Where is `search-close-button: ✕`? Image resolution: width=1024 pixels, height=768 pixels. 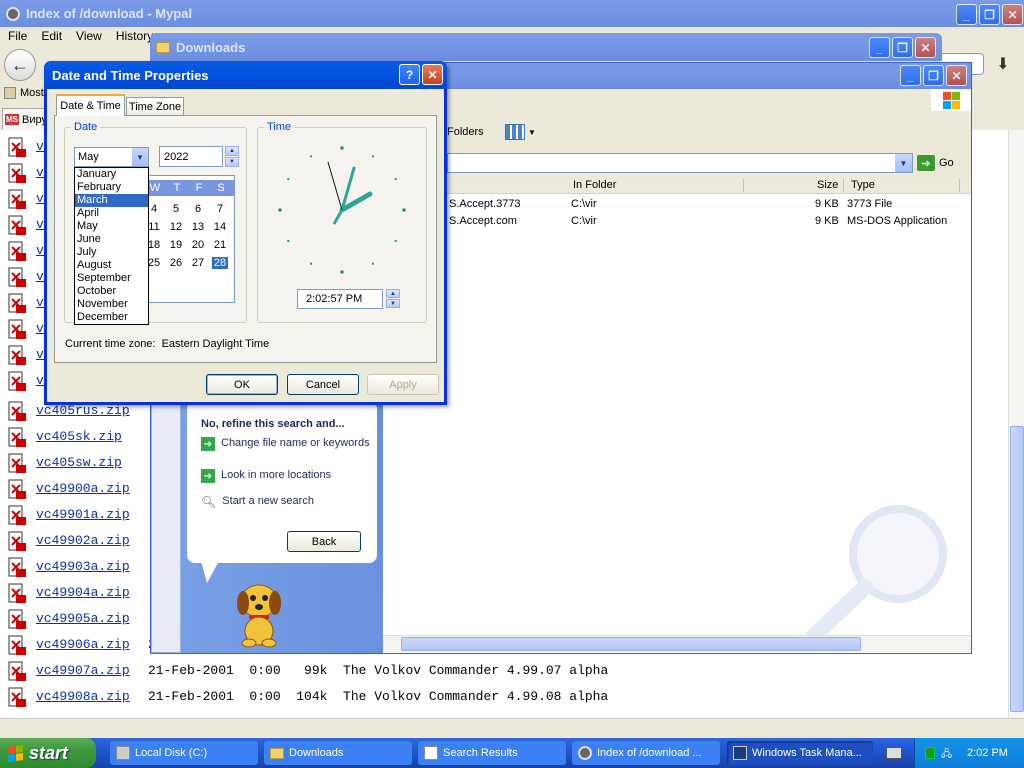
search-close-button: ✕ is located at coordinates (956, 75).